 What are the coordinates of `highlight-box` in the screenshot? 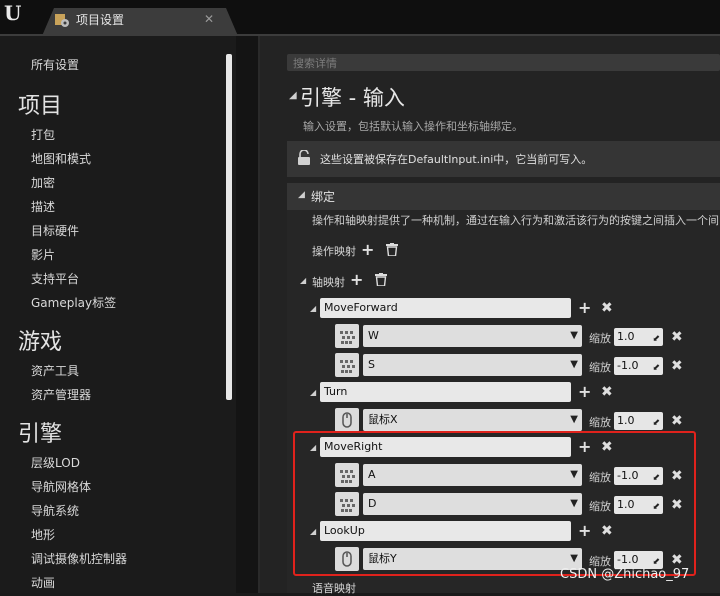 It's located at (494, 503).